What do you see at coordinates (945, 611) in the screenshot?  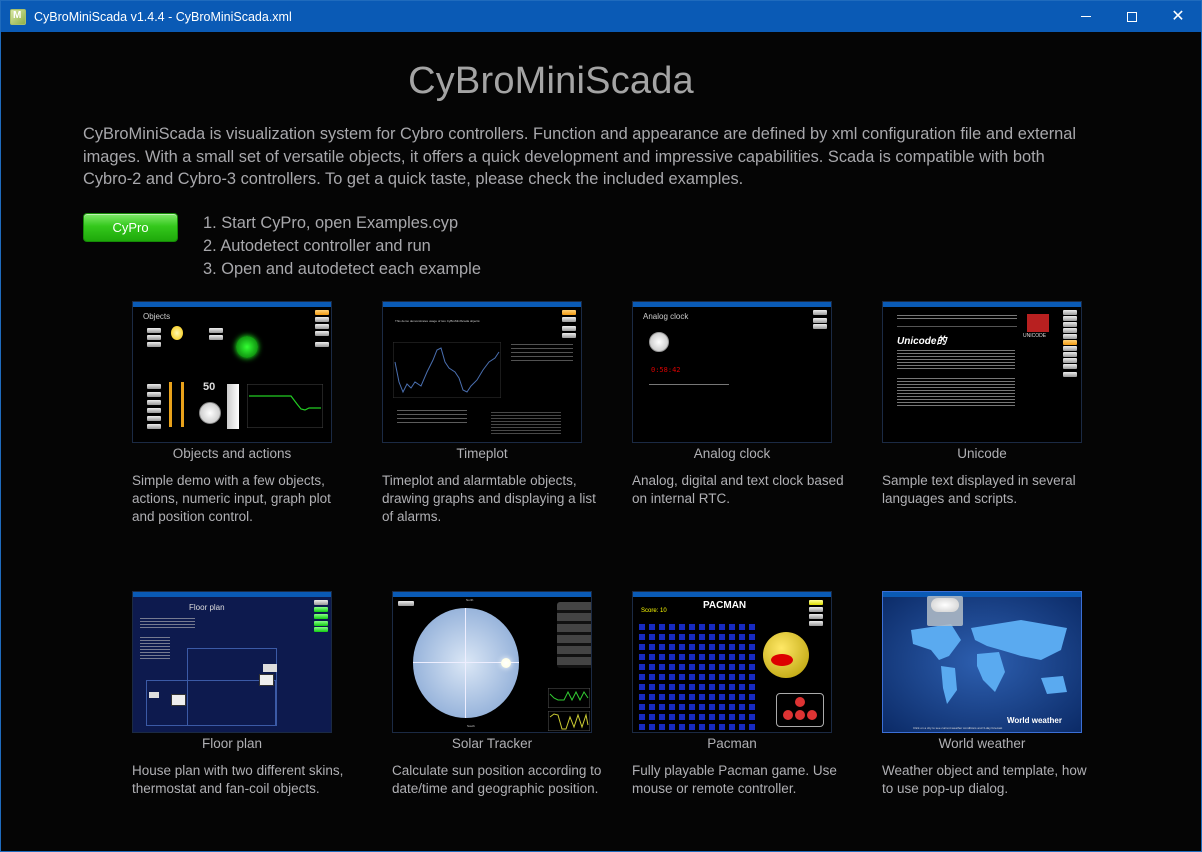 I see `weather-popup` at bounding box center [945, 611].